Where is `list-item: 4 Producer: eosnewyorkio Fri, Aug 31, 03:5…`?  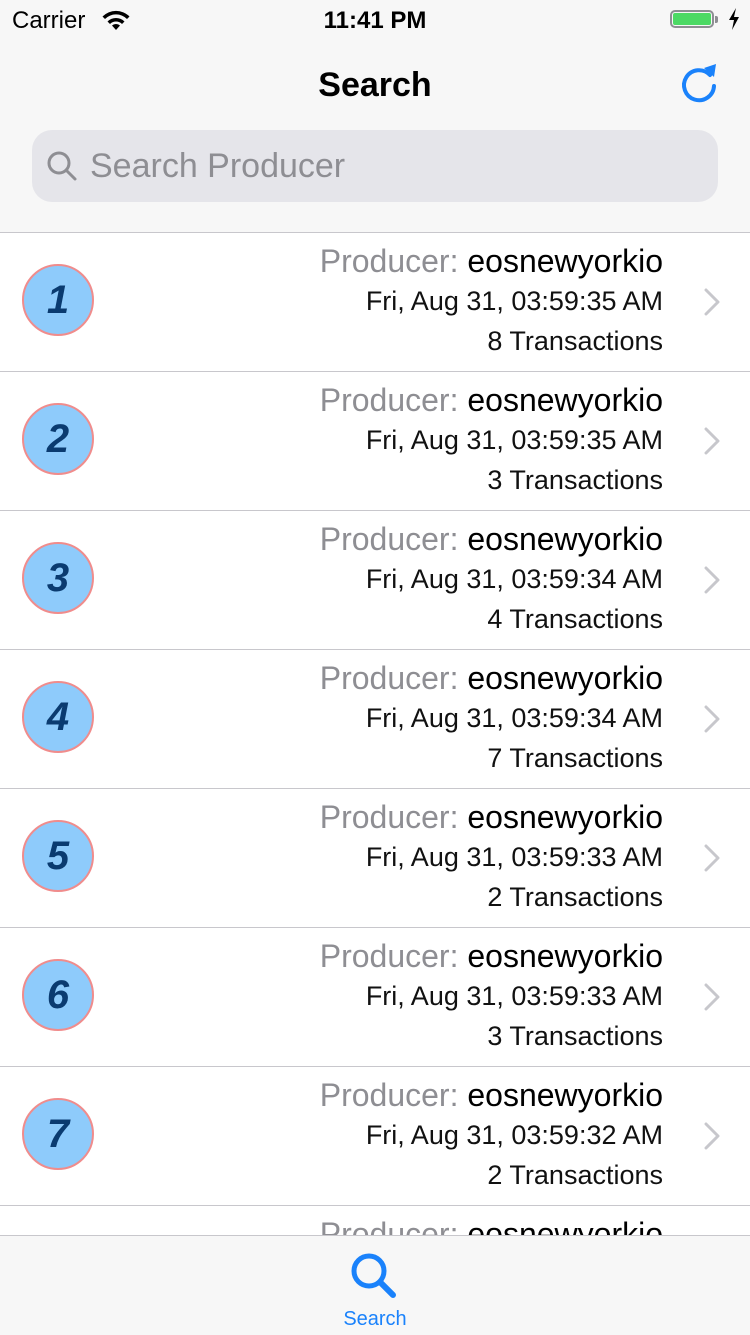 list-item: 4 Producer: eosnewyorkio Fri, Aug 31, 03:5… is located at coordinates (375, 719).